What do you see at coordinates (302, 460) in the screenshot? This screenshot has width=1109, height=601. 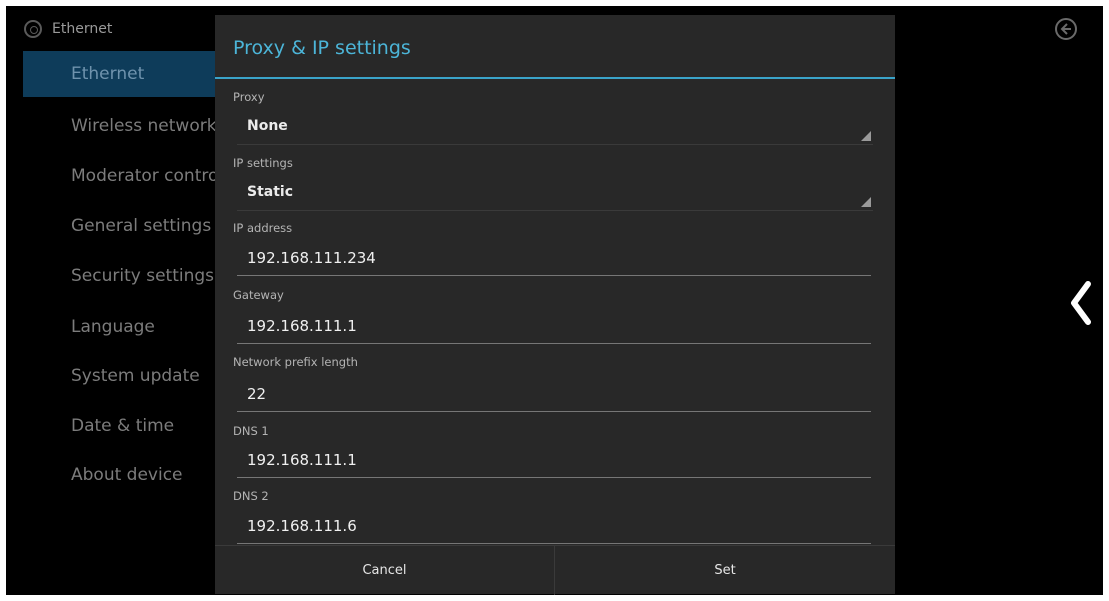 I see `dns1-value: 192.168.111.1` at bounding box center [302, 460].